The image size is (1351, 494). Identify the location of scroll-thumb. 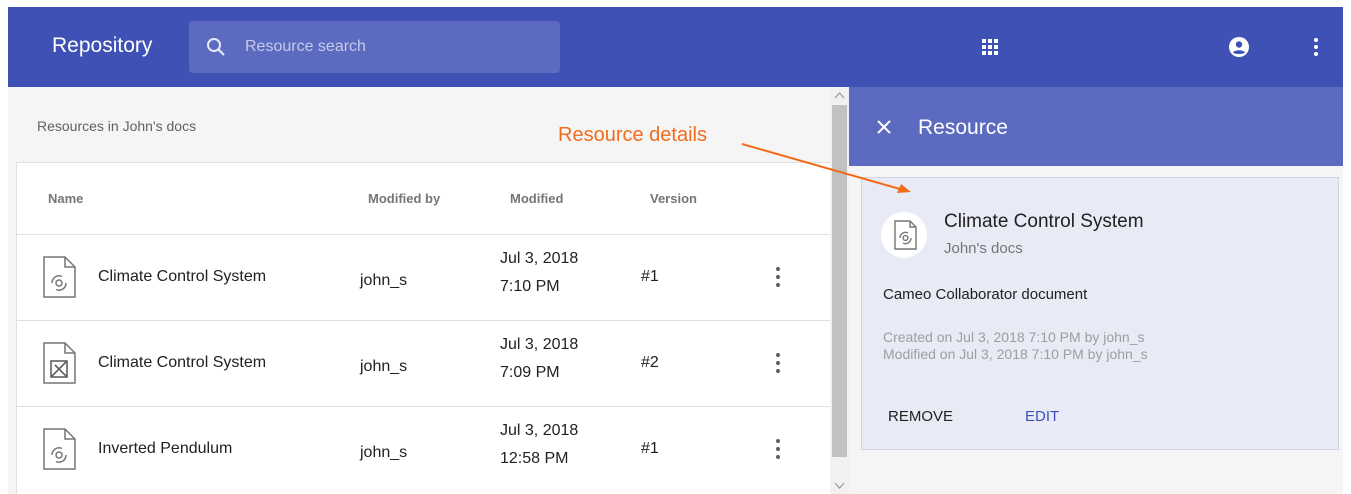
(839, 281).